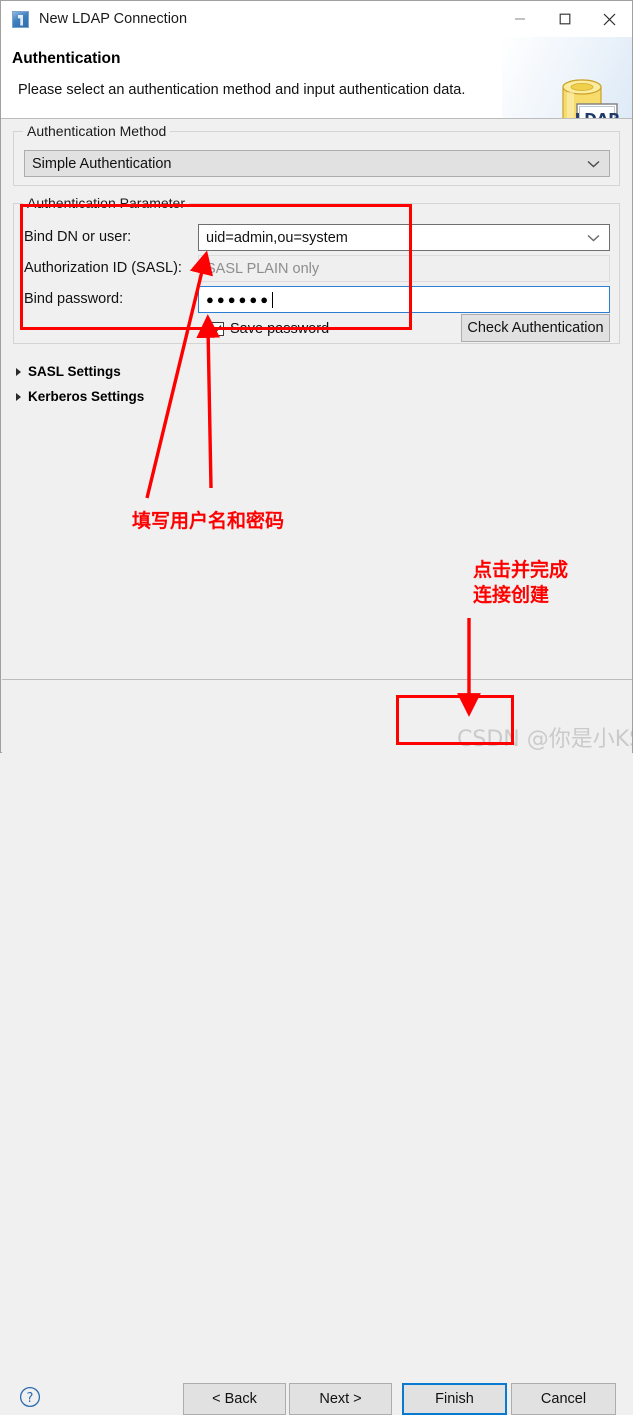  Describe the element at coordinates (103, 268) in the screenshot. I see `authorization-id-label: Authorization ID (SASL):` at that location.